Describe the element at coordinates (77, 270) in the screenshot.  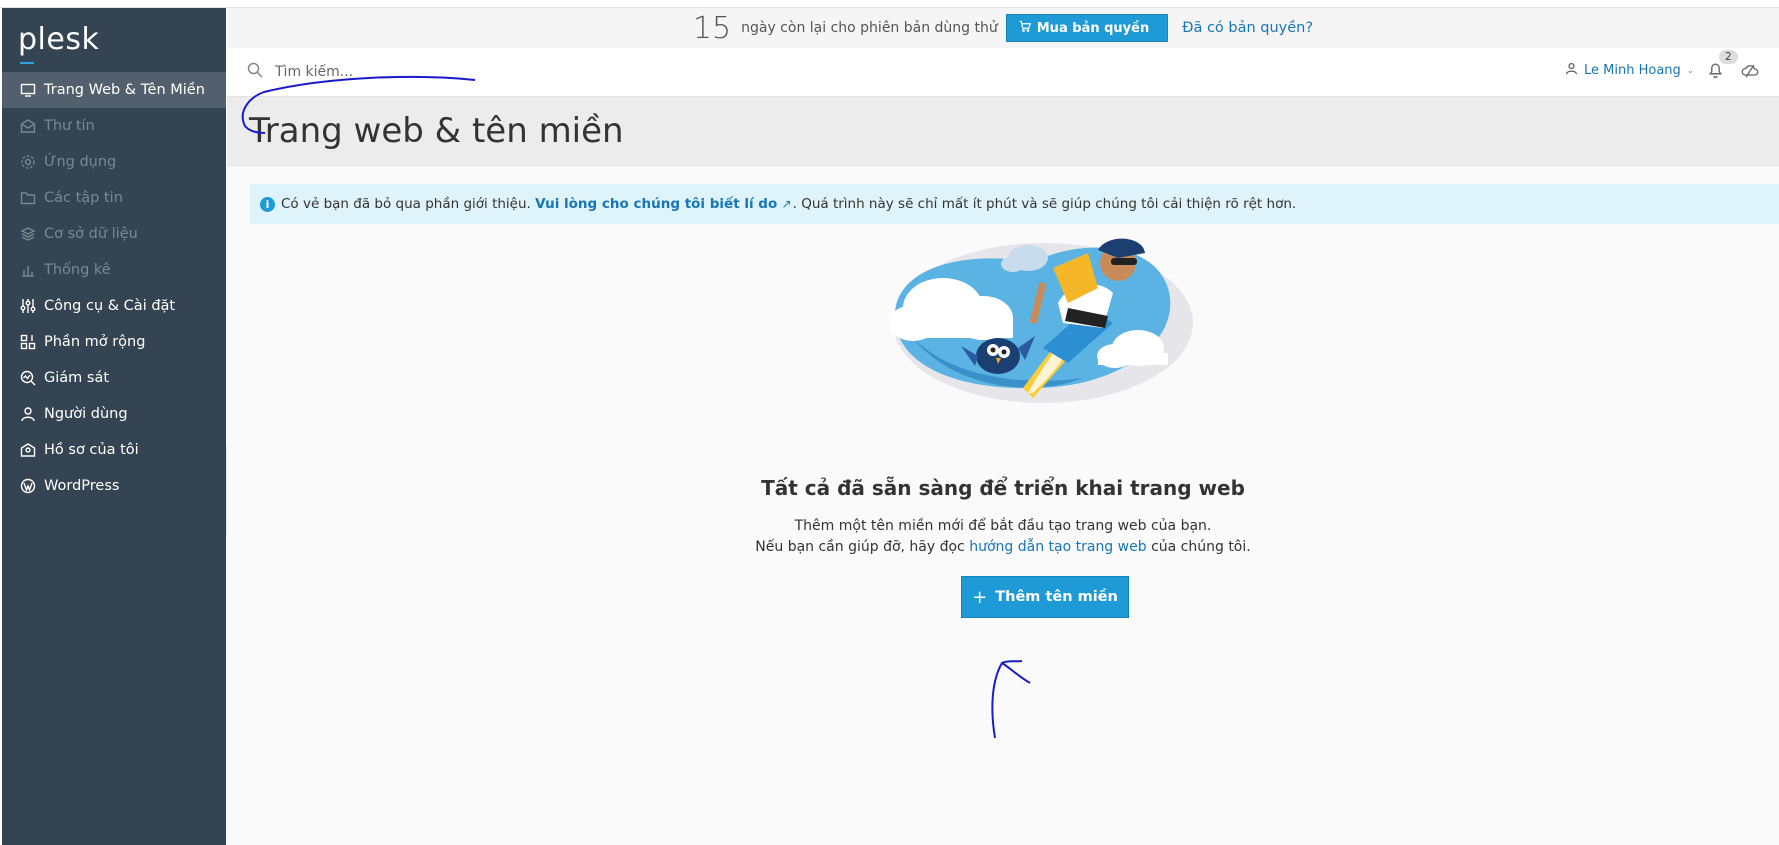
I see `sidebar-item-label: Thống kê` at that location.